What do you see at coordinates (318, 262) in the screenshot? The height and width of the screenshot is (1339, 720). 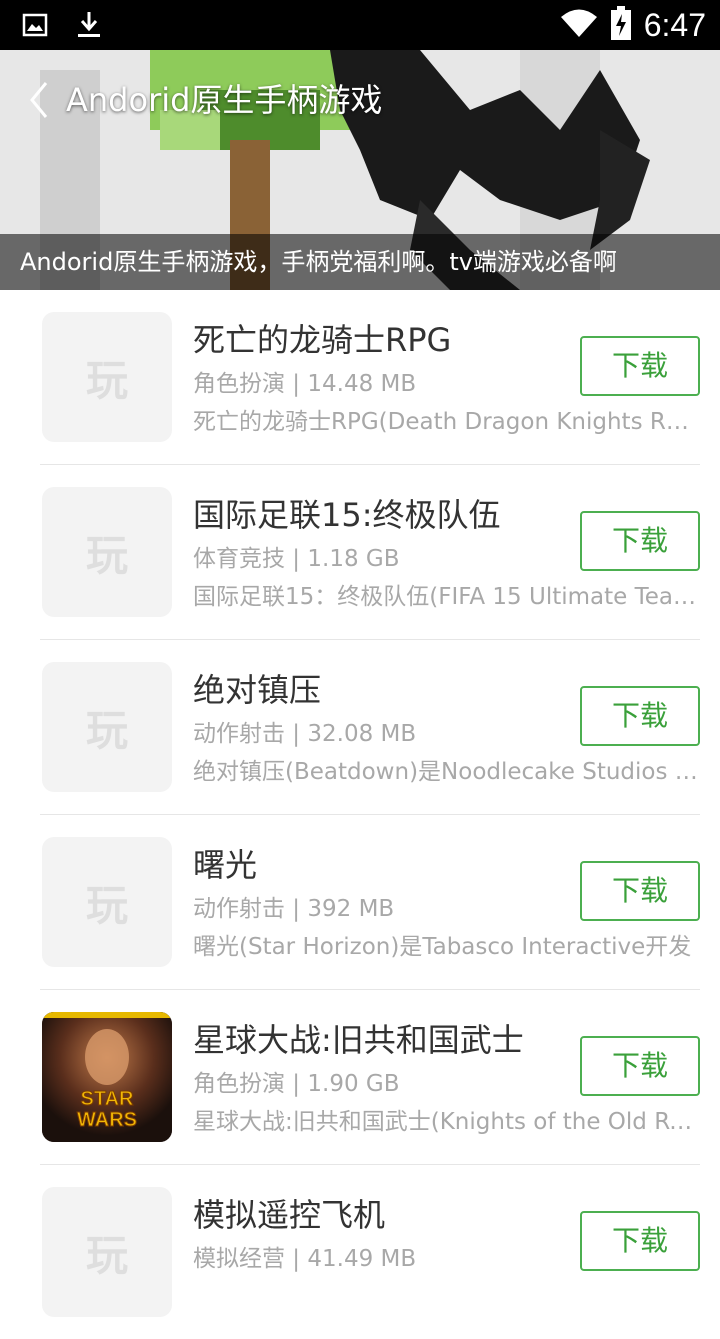 I see `banner-caption: Andorid原生手柄游戏，手柄党福利啊。tv端游戏必备啊` at bounding box center [318, 262].